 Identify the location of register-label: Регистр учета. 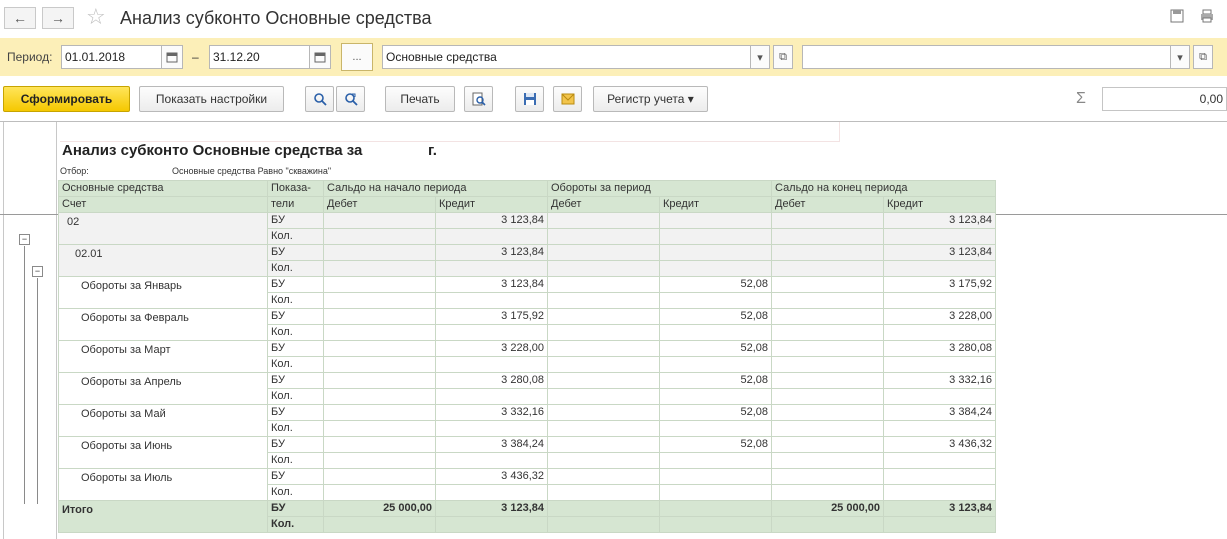
(646, 99).